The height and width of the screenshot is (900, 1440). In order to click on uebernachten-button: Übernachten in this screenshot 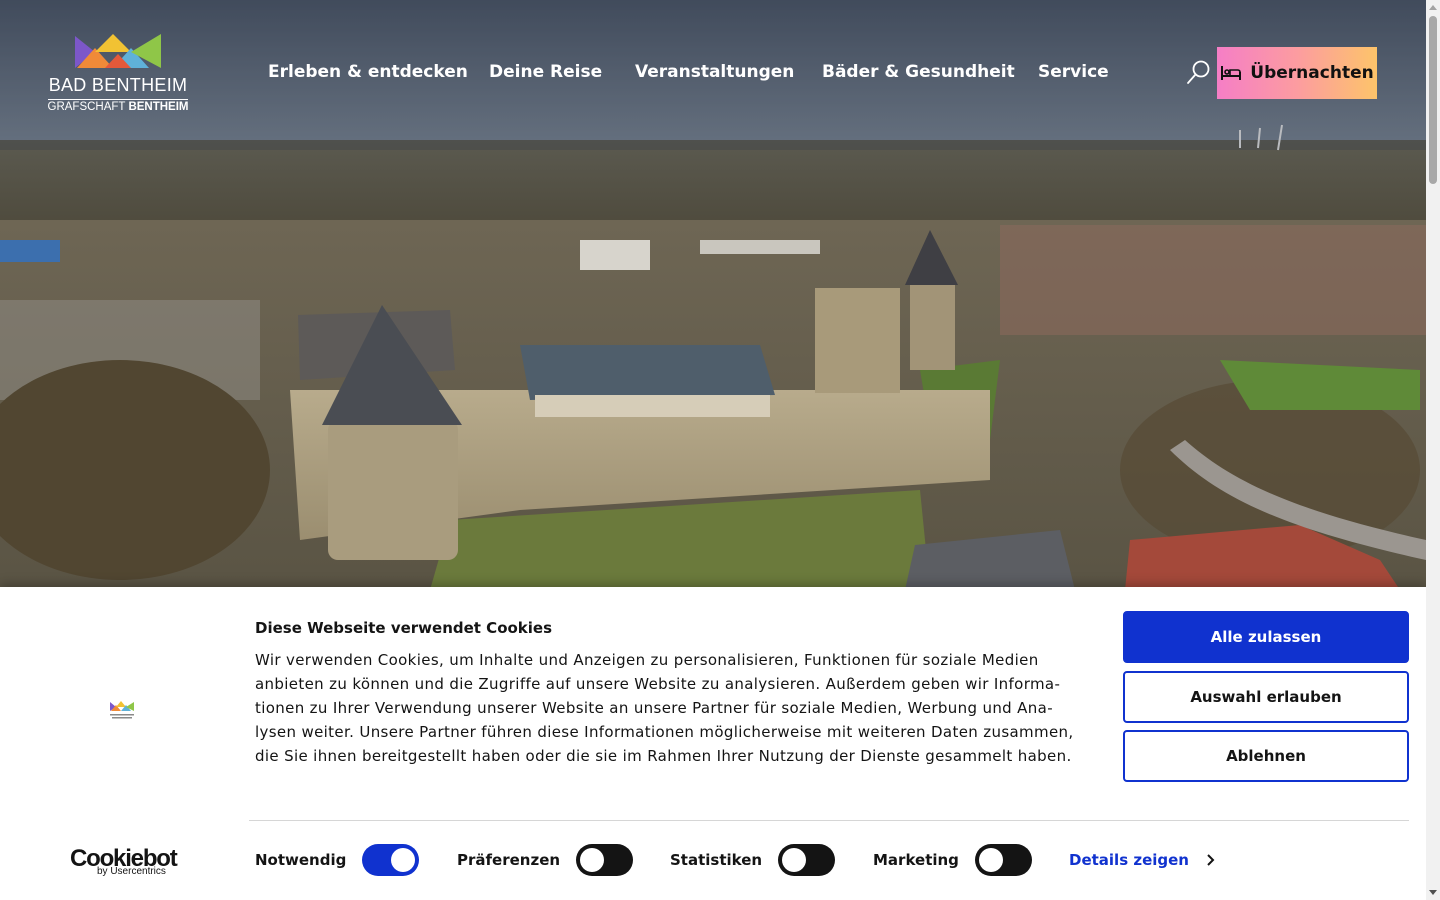, I will do `click(1297, 73)`.